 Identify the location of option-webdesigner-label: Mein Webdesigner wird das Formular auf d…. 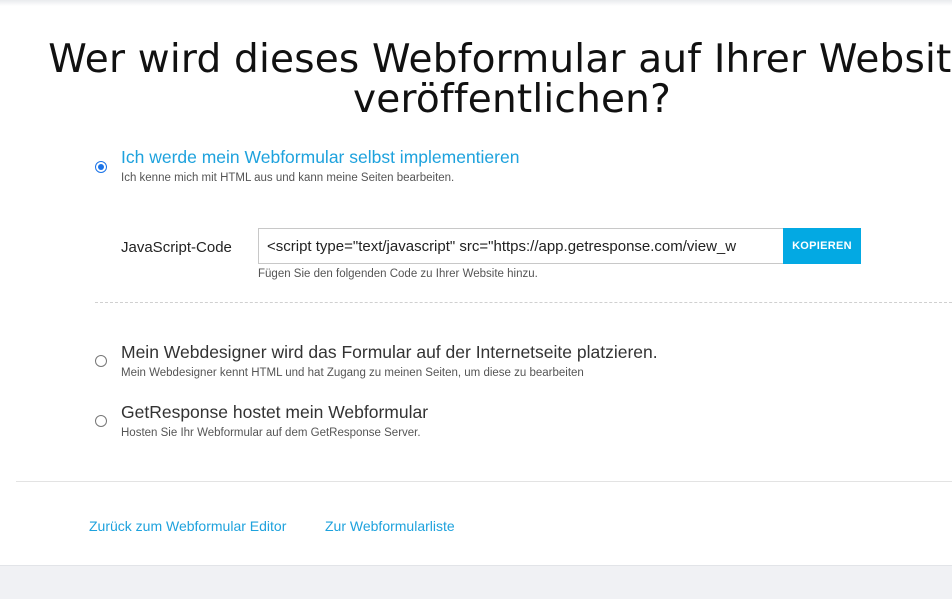
(389, 352).